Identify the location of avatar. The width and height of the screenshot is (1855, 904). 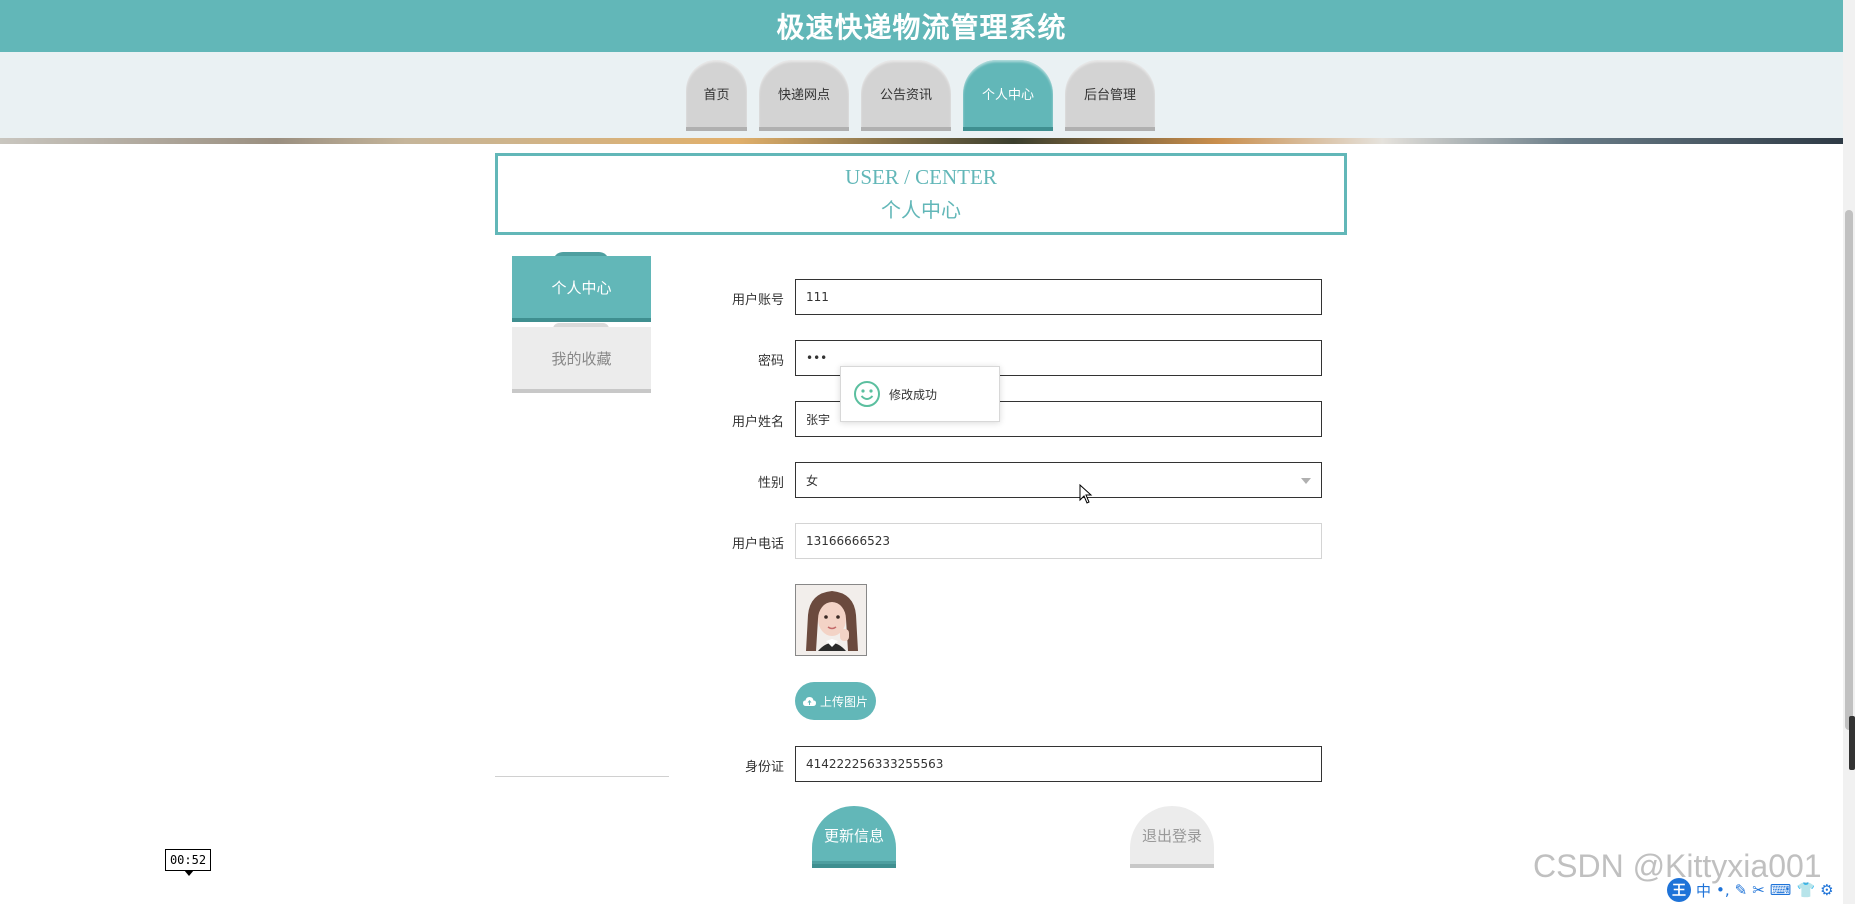
(831, 620).